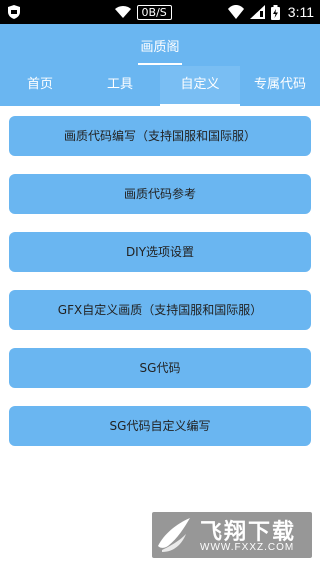 This screenshot has width=320, height=569. What do you see at coordinates (160, 136) in the screenshot?
I see `quality-code-editor-button: 画质代码编写（支持国服和国际服）` at bounding box center [160, 136].